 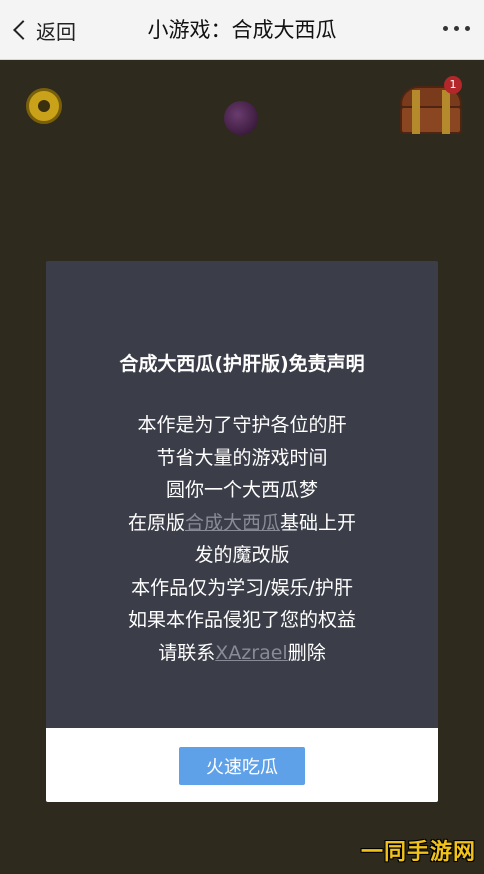 I want to click on nav-bar: 返回 小游戏：合成大西瓜, so click(x=242, y=30).